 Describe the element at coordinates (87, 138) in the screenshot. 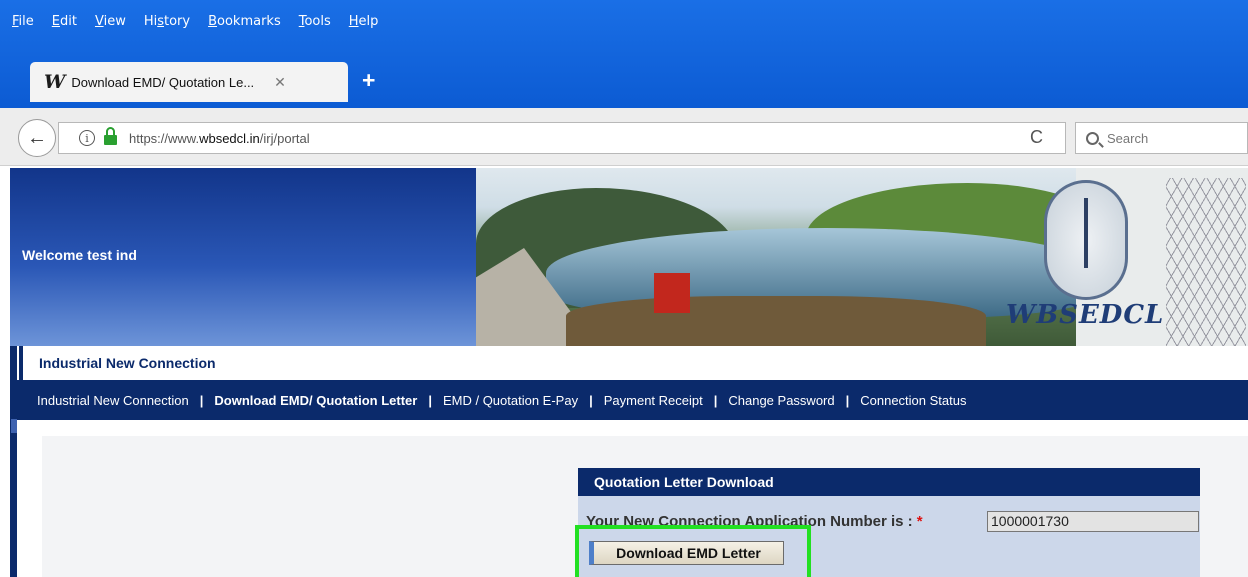

I see `info-icon: i` at that location.